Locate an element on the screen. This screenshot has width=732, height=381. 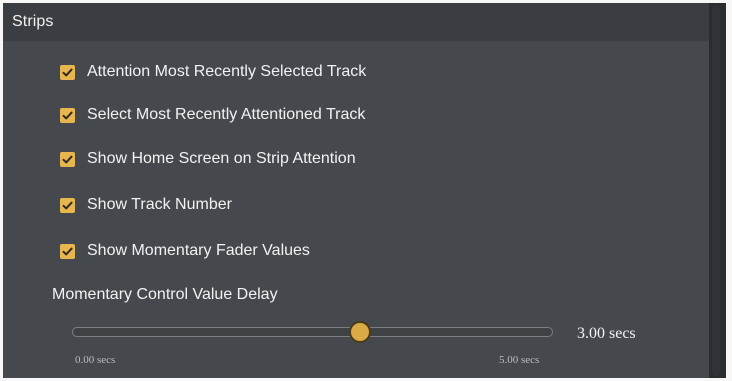
option-show-track-number: Show Track Number is located at coordinates (146, 205).